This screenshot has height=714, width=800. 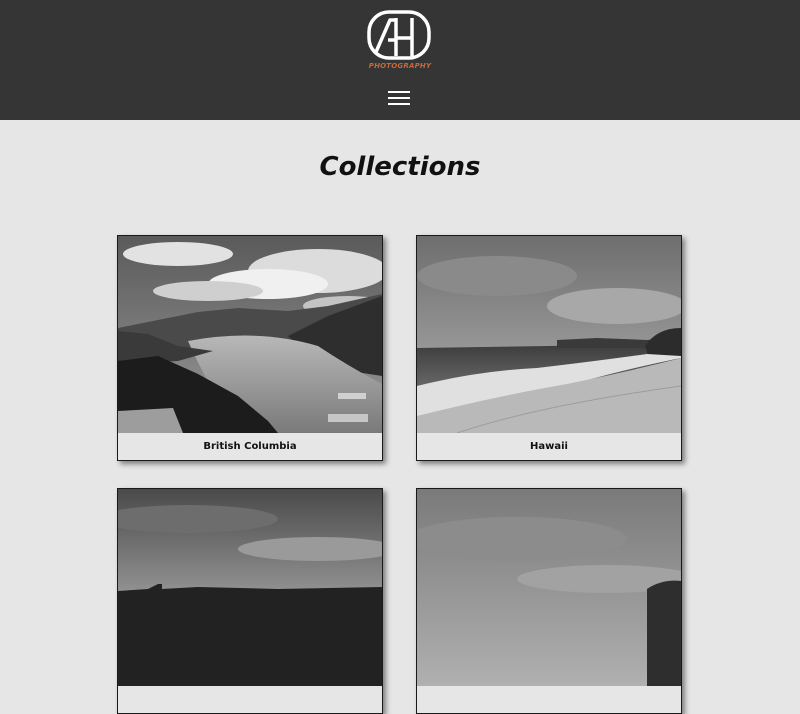 I want to click on logo-subtitle: PHOTOGRAPHY, so click(x=400, y=66).